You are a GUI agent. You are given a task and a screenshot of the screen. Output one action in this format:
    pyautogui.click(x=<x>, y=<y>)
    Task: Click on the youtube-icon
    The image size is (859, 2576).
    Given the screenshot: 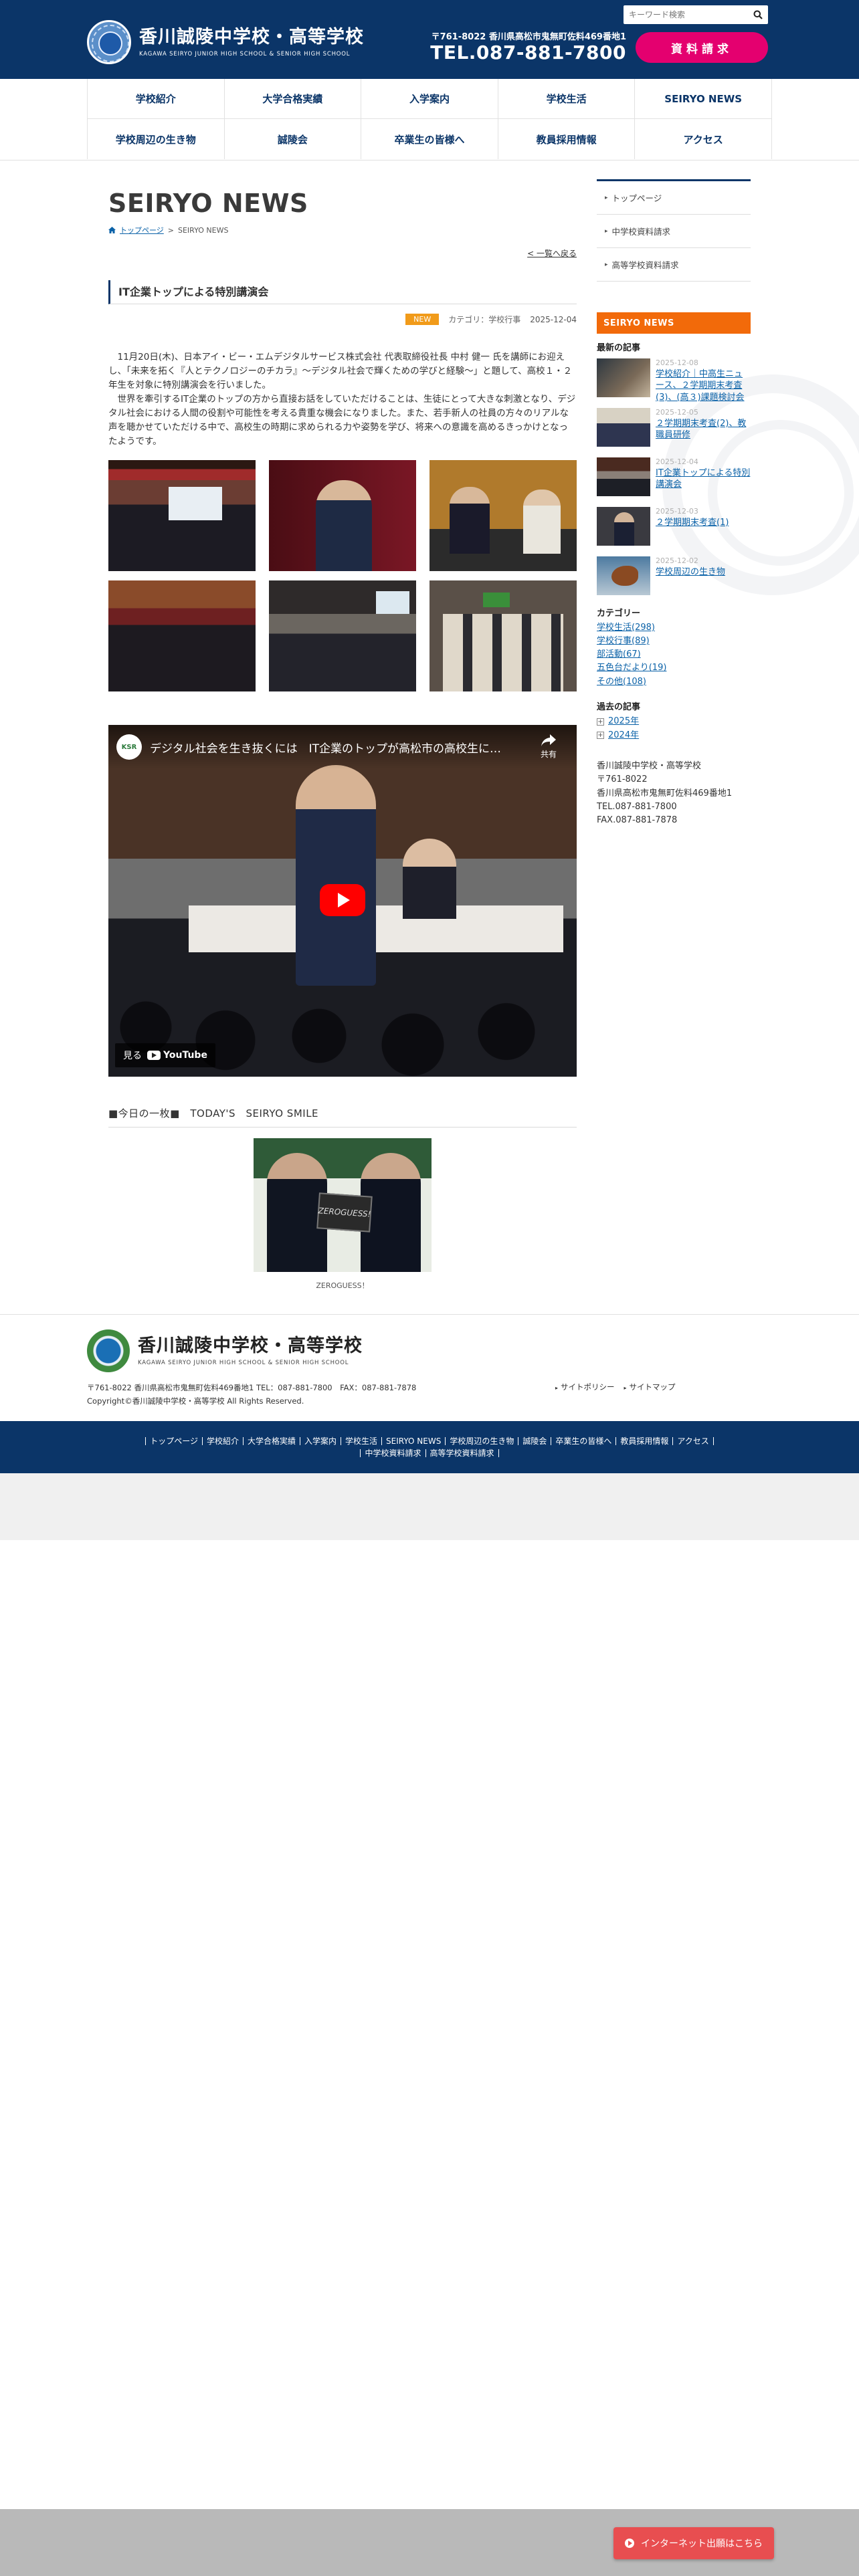 What is the action you would take?
    pyautogui.click(x=154, y=1056)
    